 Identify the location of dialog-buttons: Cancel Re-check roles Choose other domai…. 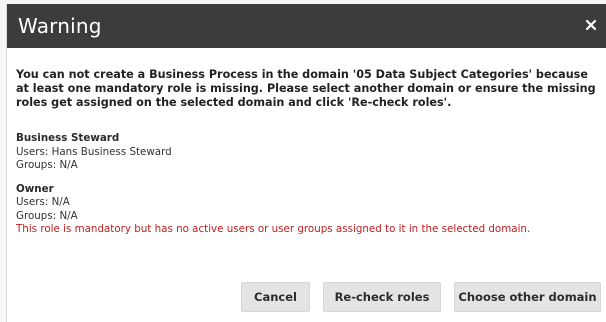
(421, 297).